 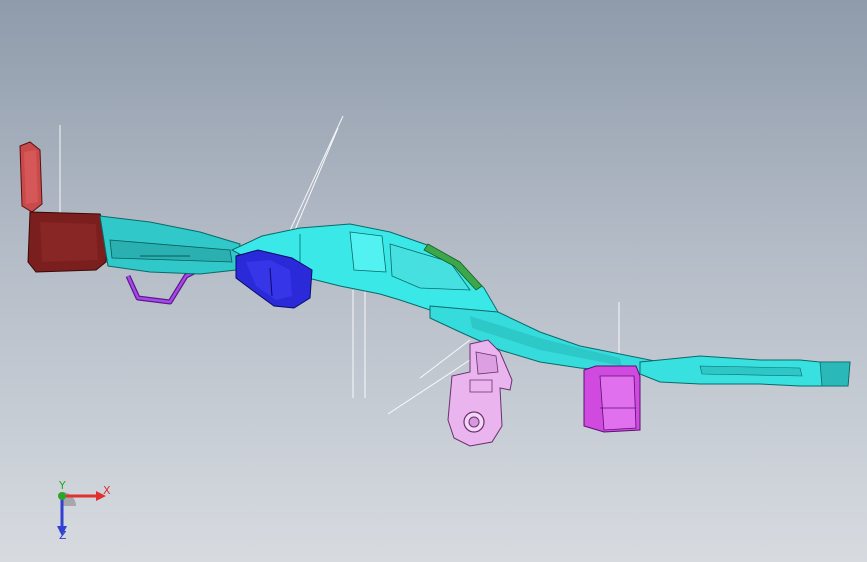 I want to click on red-tab-bracket, so click(x=31, y=177).